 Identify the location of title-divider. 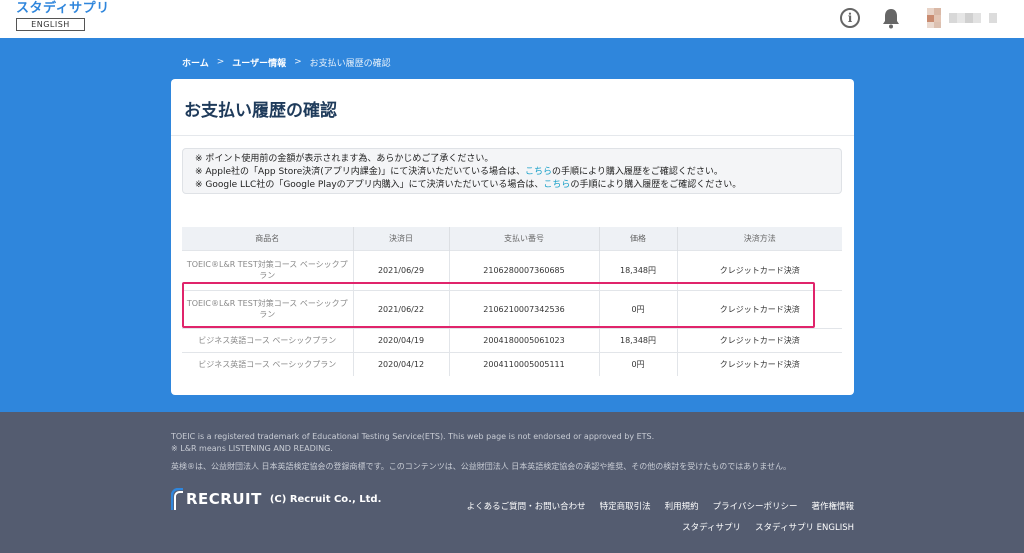
(512, 135).